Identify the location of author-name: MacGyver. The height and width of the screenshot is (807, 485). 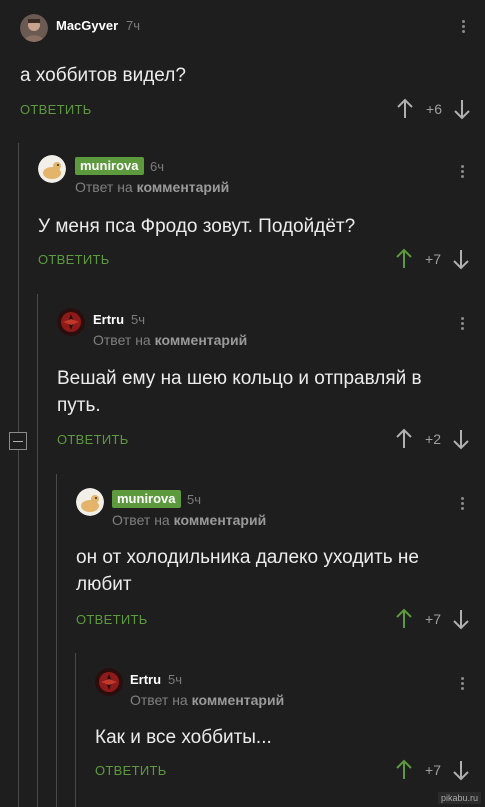
(87, 26).